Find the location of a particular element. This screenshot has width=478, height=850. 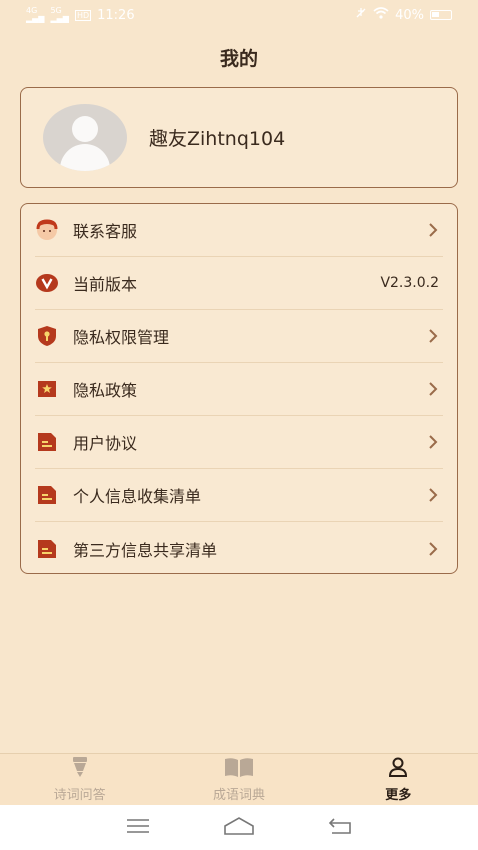

brush-icon is located at coordinates (80, 769).